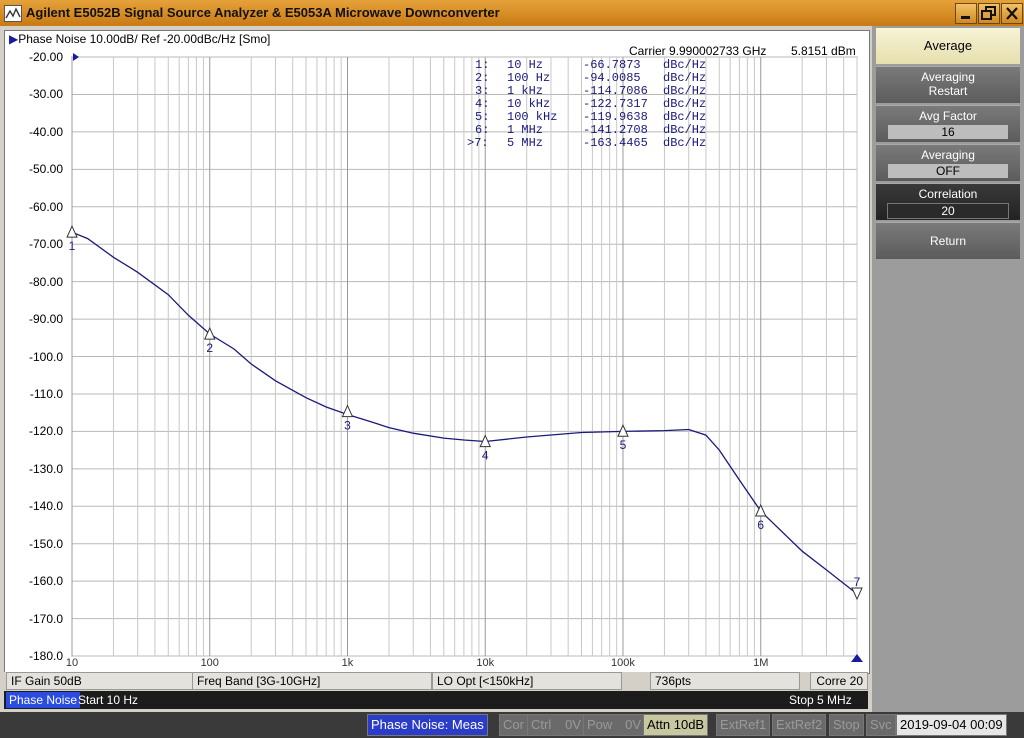 This screenshot has height=738, width=1024. What do you see at coordinates (210, 663) in the screenshot?
I see `x-tick-label: 100` at bounding box center [210, 663].